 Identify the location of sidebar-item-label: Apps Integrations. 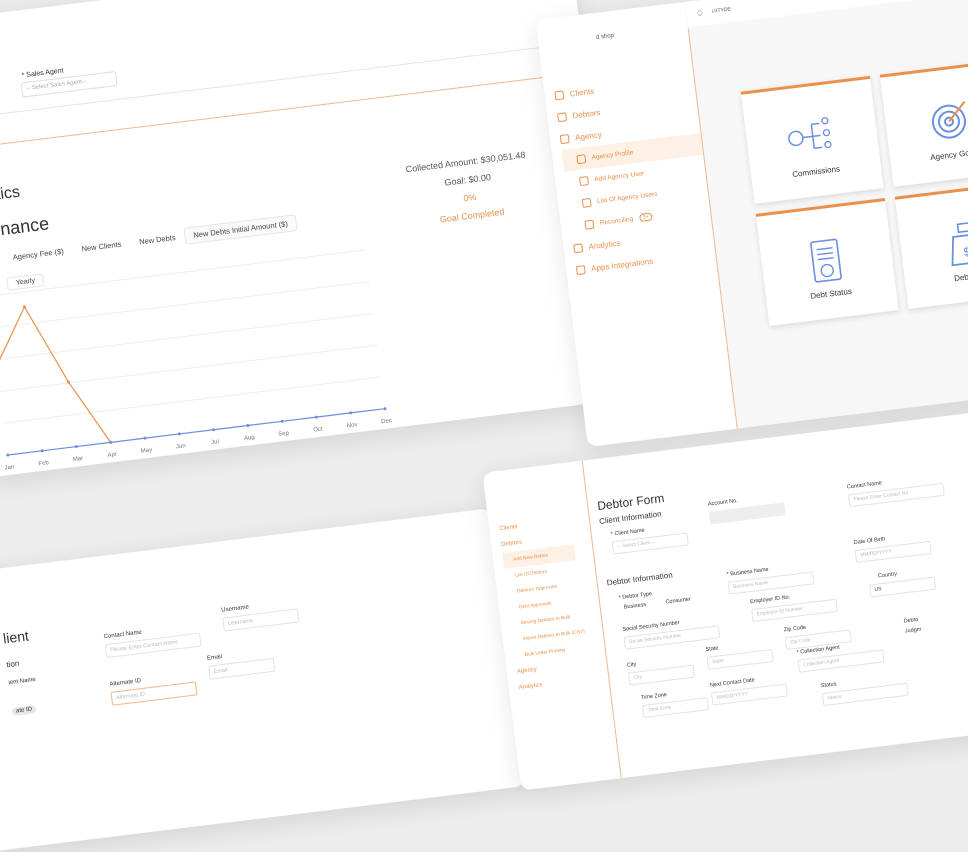
(622, 264).